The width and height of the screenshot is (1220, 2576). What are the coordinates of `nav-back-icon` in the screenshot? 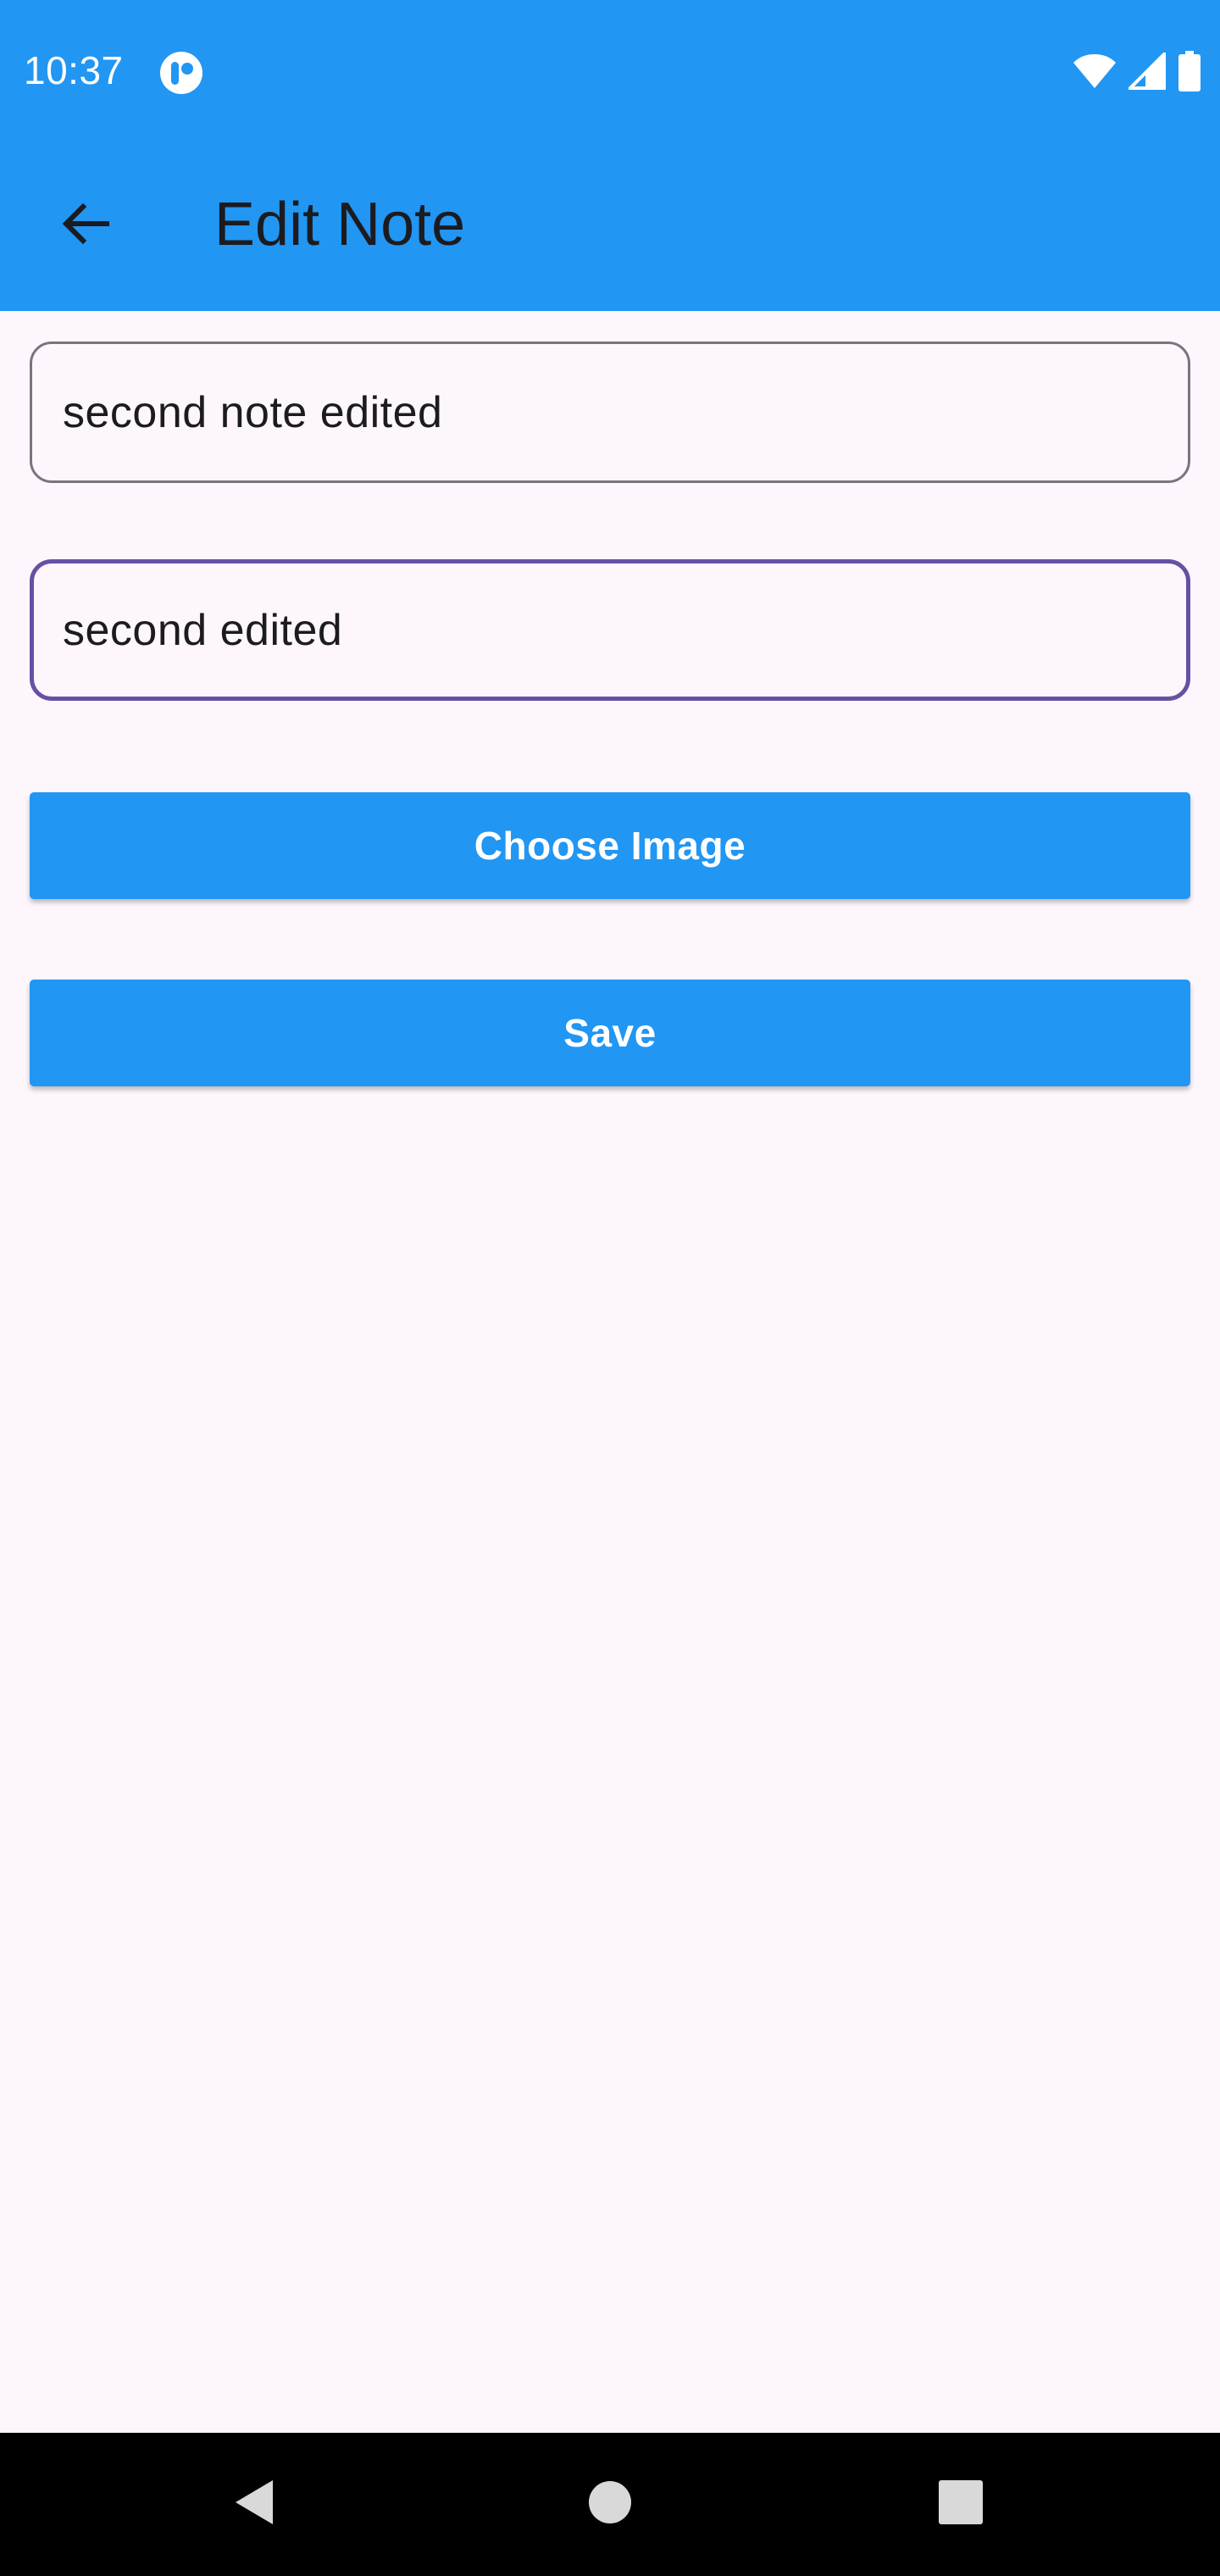 It's located at (254, 2504).